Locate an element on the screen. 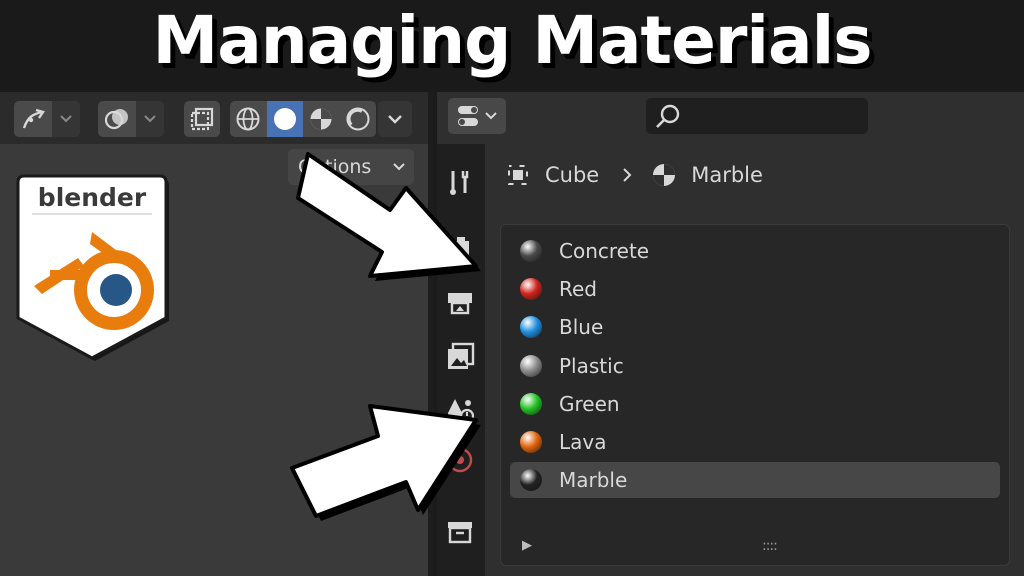 The width and height of the screenshot is (1024, 576). view-layer-icon is located at coordinates (461, 355).